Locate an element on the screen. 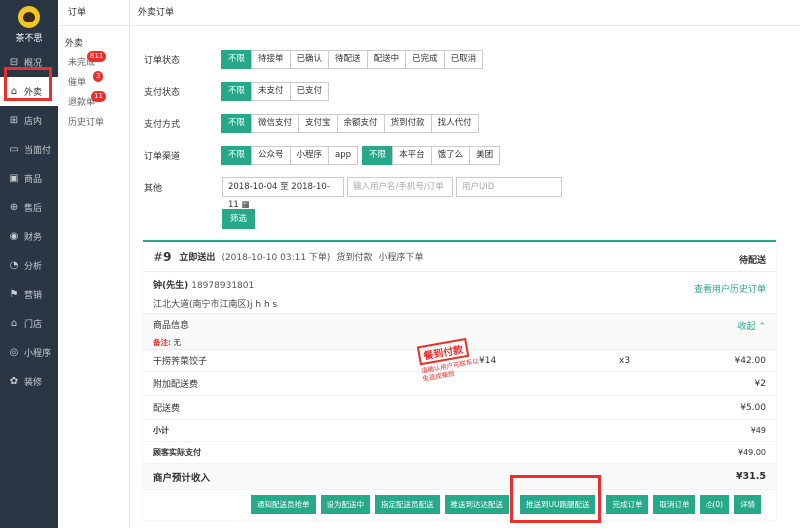 The width and height of the screenshot is (800, 528). order-status-cancelled: 已取消 is located at coordinates (463, 59).